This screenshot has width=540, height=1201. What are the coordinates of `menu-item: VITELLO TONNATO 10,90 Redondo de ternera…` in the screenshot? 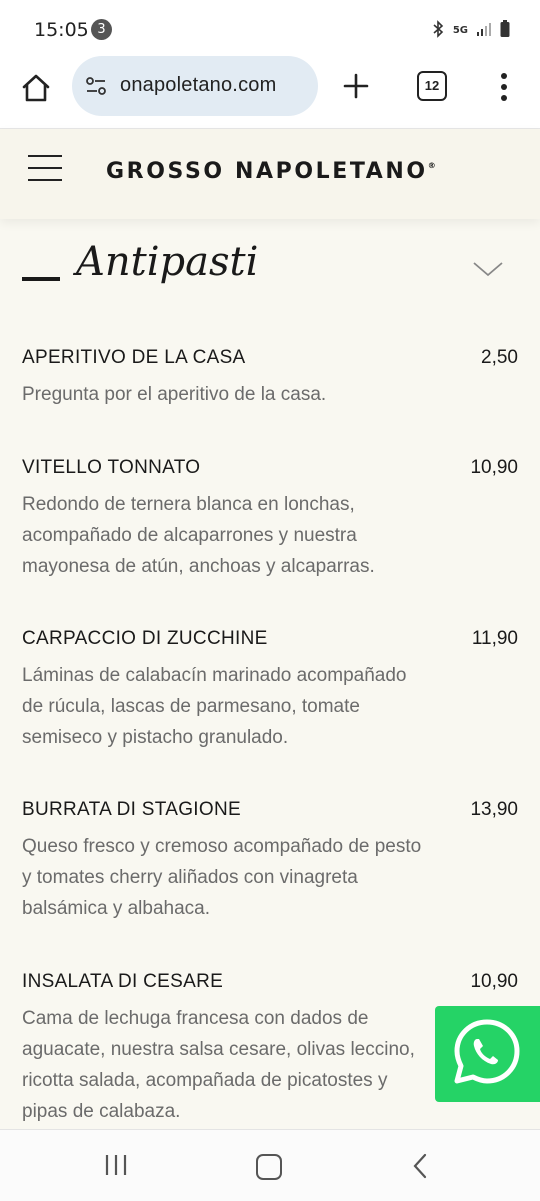 It's located at (270, 519).